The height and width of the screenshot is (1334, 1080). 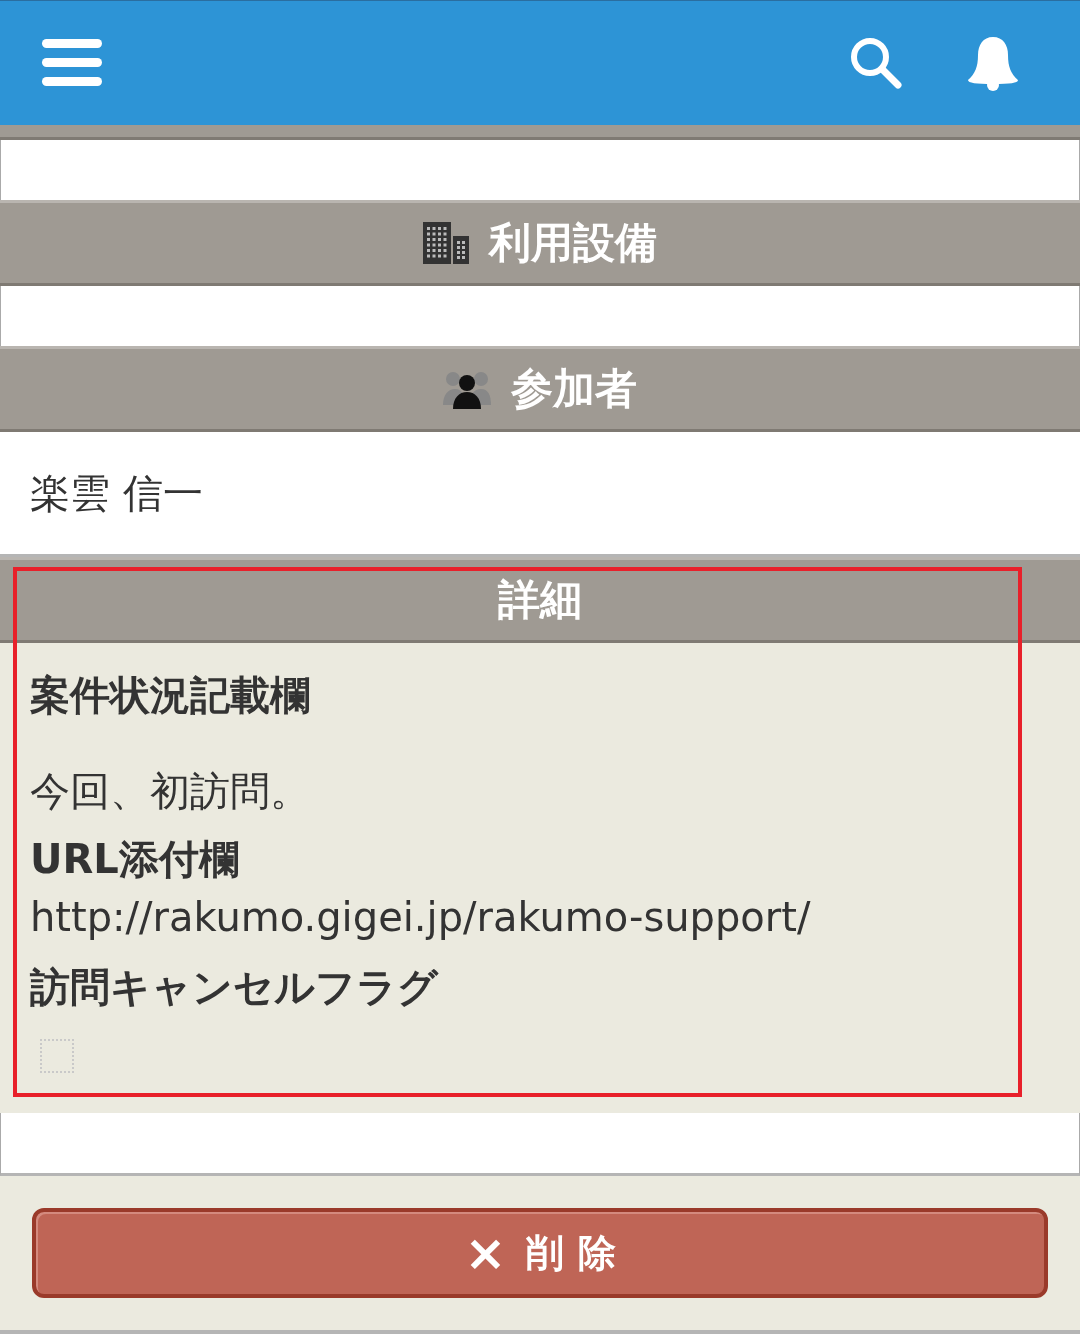 What do you see at coordinates (134, 859) in the screenshot?
I see `field-label: URL添付欄` at bounding box center [134, 859].